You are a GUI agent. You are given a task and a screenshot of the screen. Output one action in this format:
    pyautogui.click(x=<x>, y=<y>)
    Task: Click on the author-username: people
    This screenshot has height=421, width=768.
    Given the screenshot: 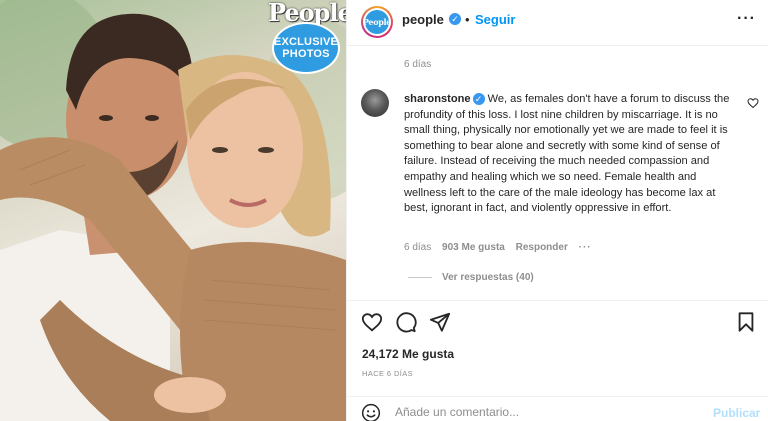 What is the action you would take?
    pyautogui.click(x=423, y=19)
    